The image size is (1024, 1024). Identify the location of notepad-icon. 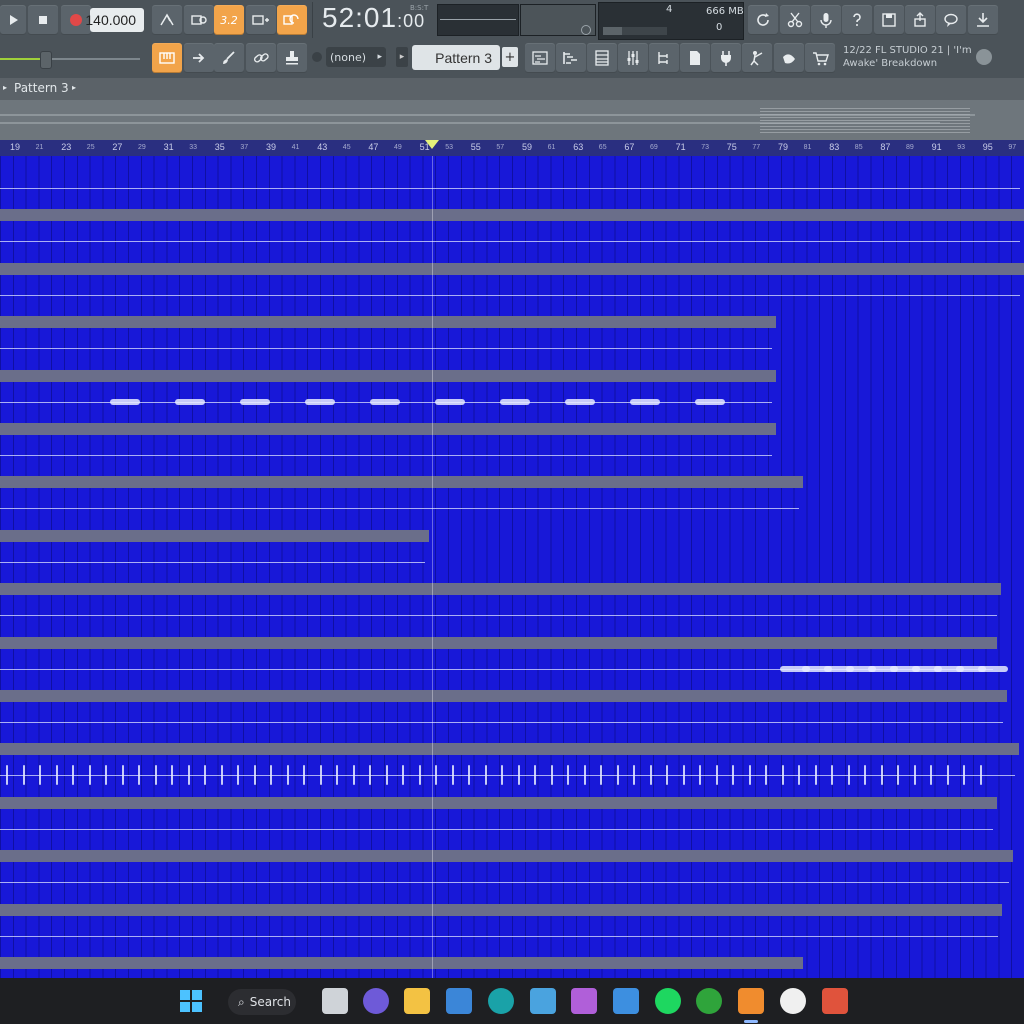
(543, 1001).